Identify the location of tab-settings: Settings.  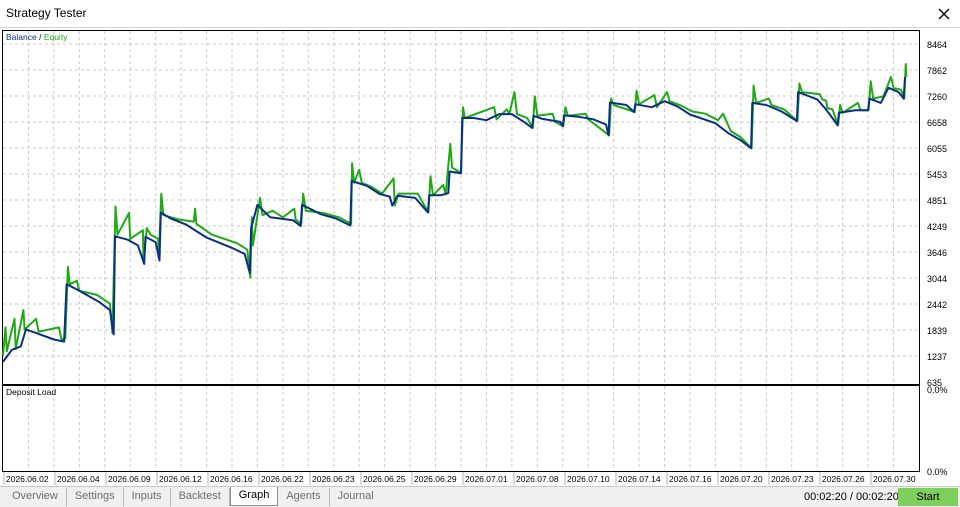
(95, 497).